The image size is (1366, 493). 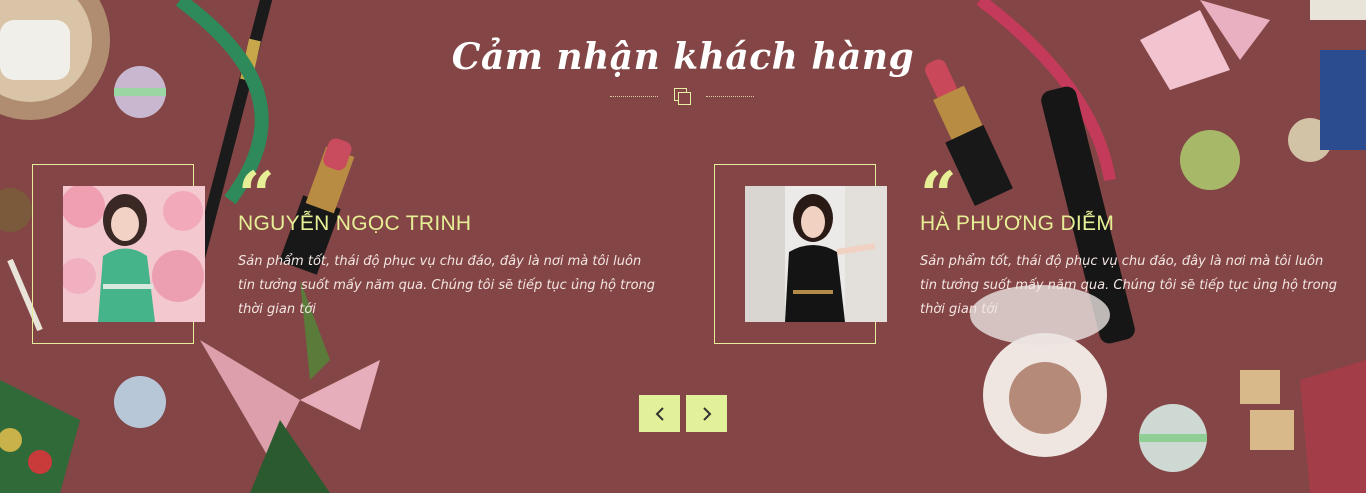 I want to click on chevron-right-icon, so click(x=706, y=413).